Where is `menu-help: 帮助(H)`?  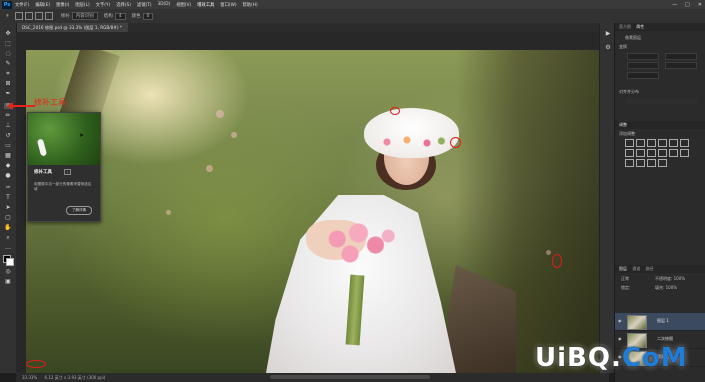
menu-help: 帮助(H) is located at coordinates (250, 5).